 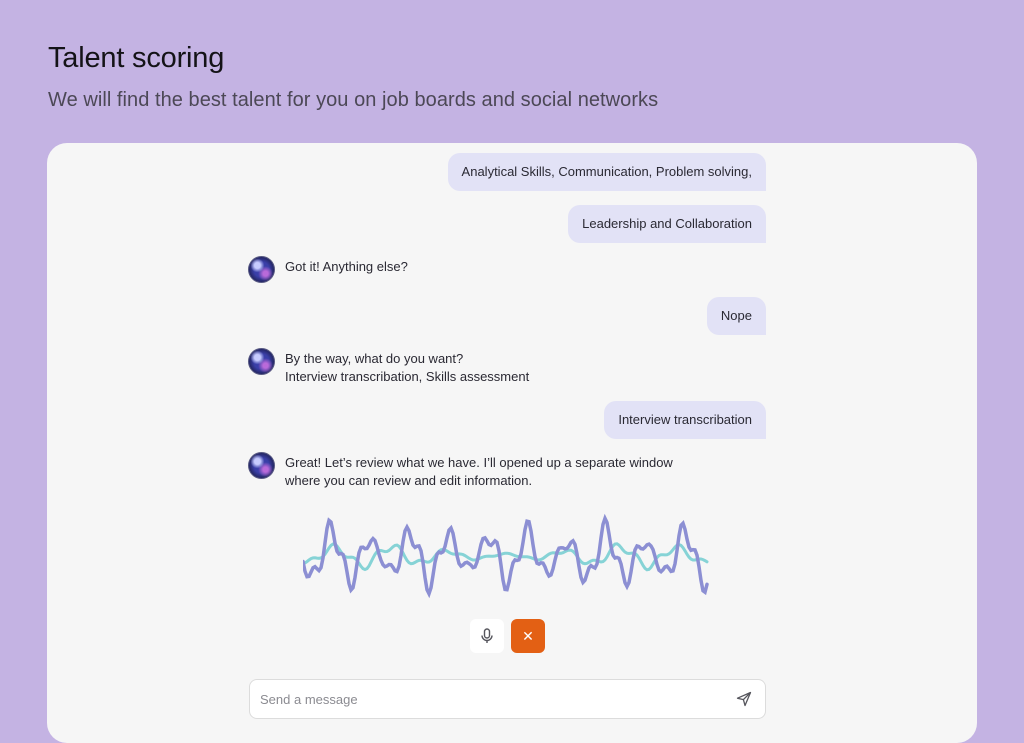 I want to click on user-message: Leadership and Collaboration, so click(x=667, y=224).